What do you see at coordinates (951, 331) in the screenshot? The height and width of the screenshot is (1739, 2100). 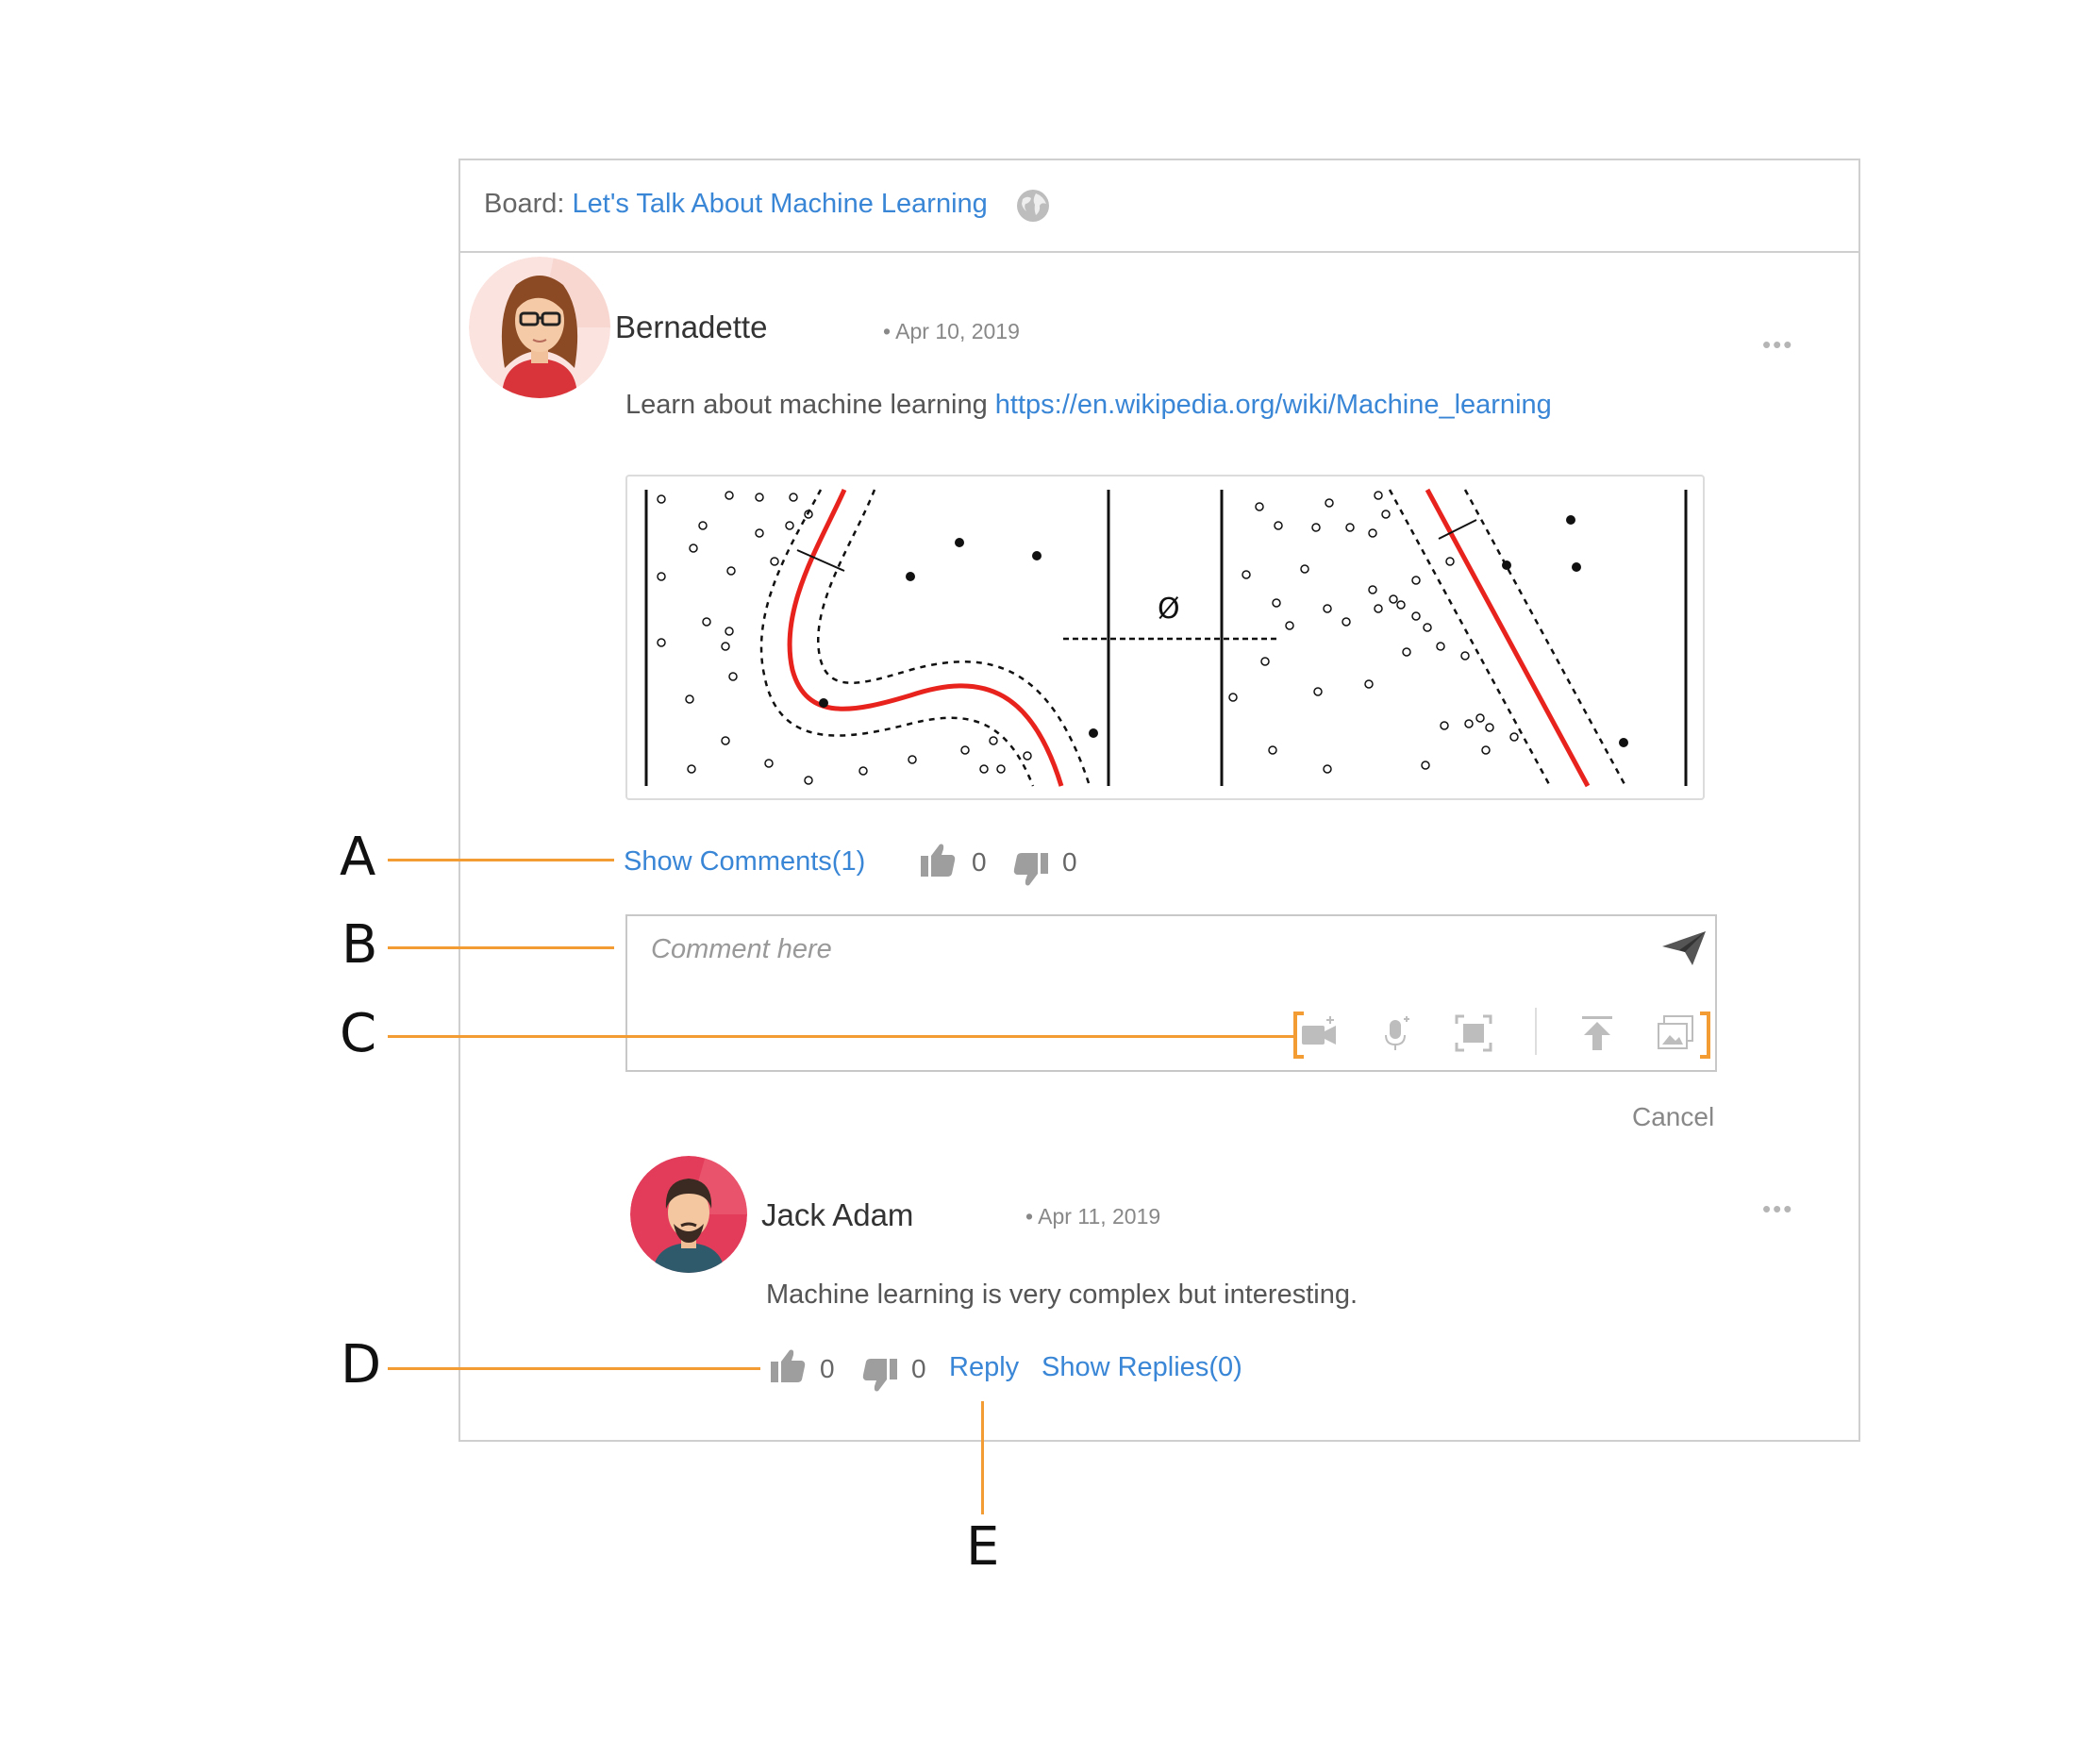 I see `post-date: • Apr 10, 2019` at bounding box center [951, 331].